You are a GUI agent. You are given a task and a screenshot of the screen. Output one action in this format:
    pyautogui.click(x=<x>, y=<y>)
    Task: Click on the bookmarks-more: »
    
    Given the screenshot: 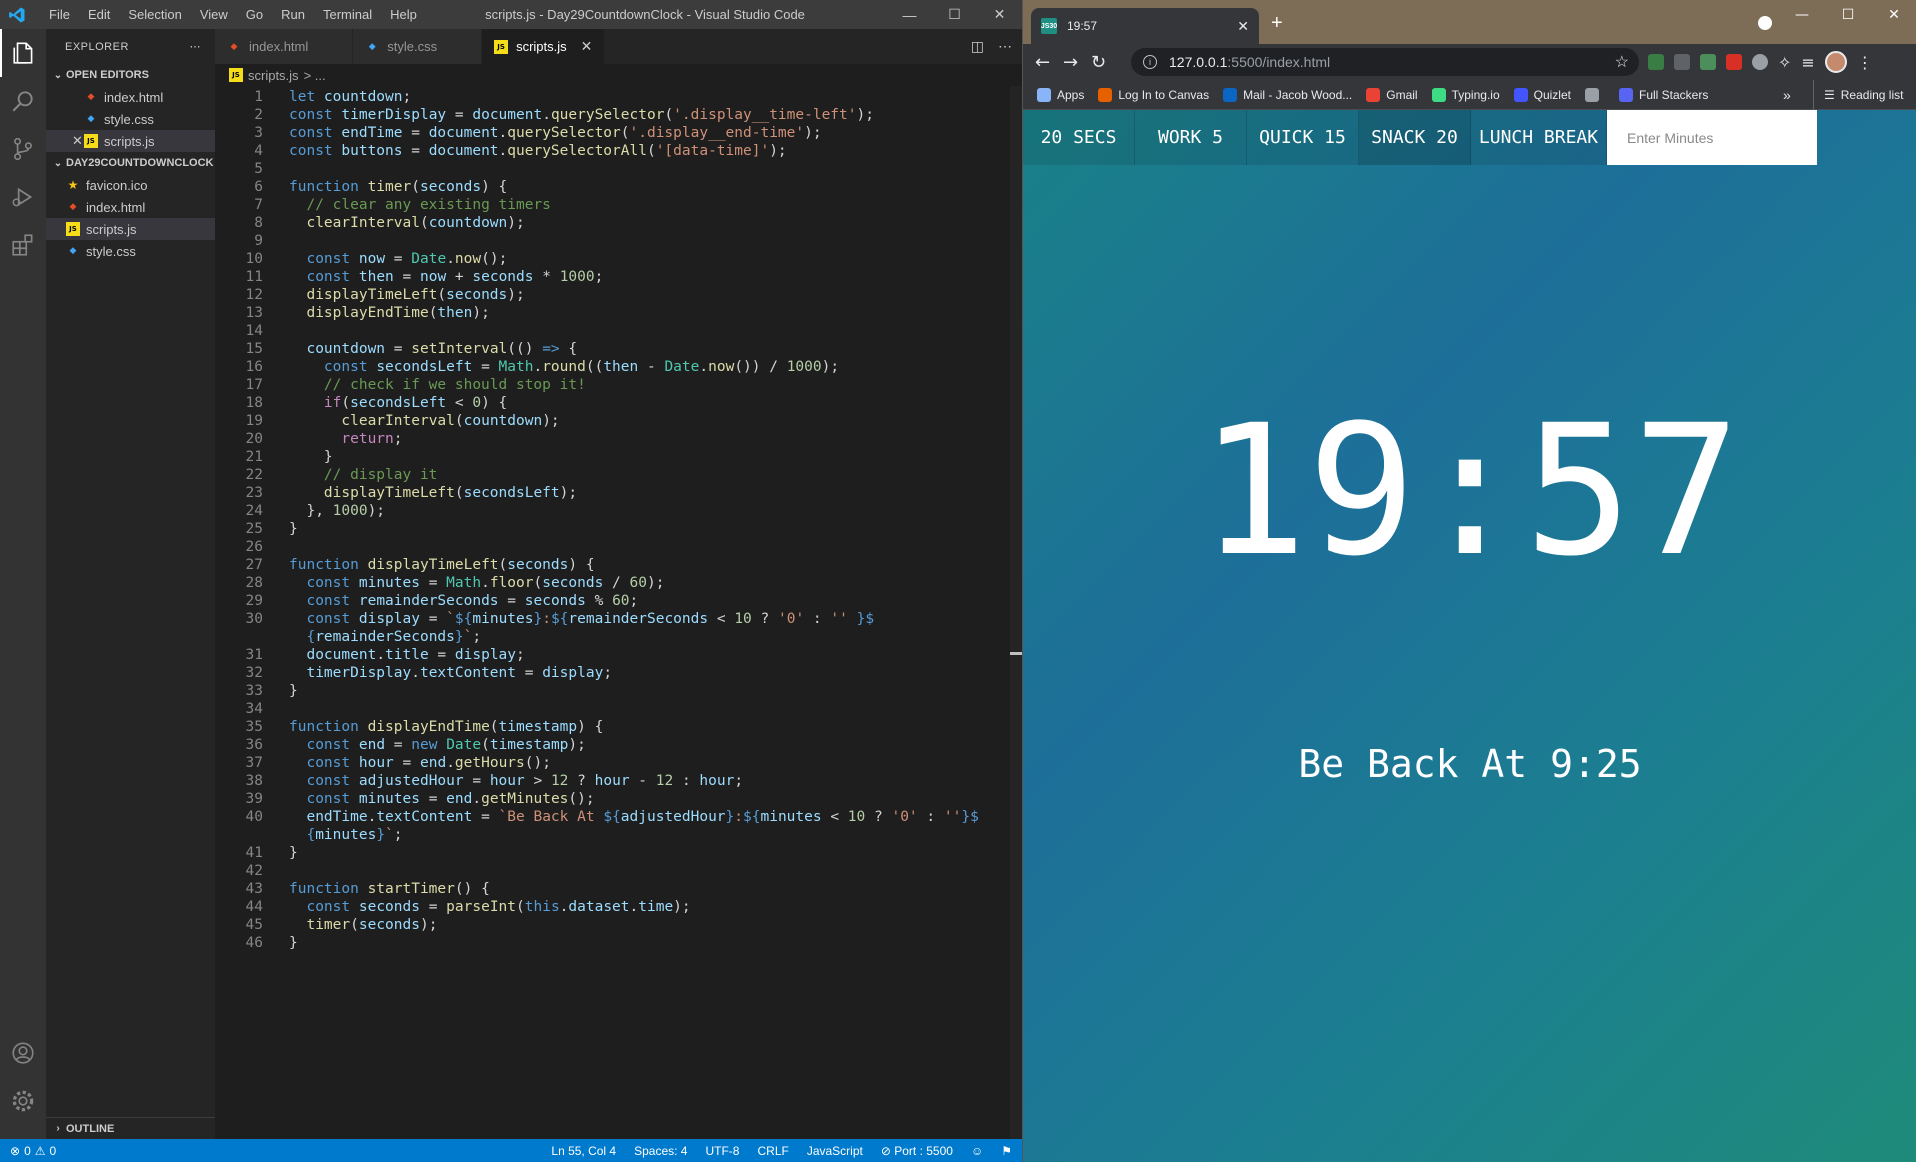 What is the action you would take?
    pyautogui.click(x=1787, y=95)
    